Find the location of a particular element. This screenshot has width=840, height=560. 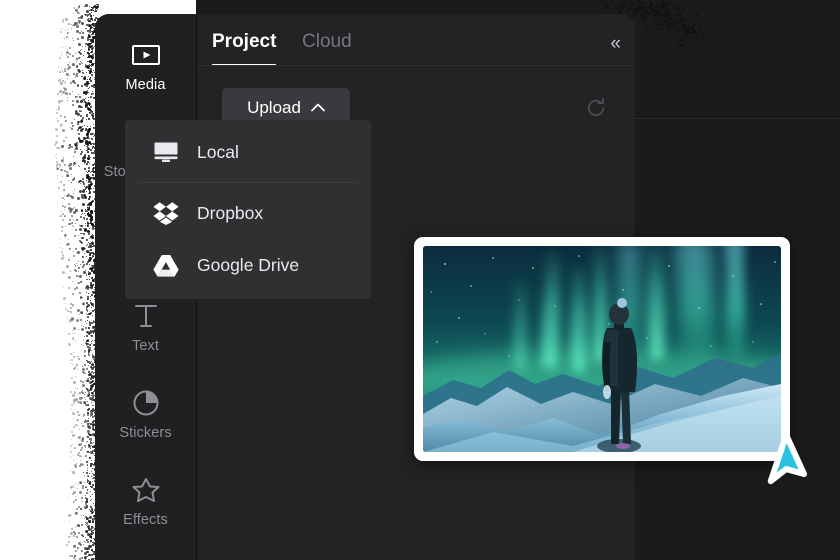

upload-button-label: Upload is located at coordinates (274, 107).